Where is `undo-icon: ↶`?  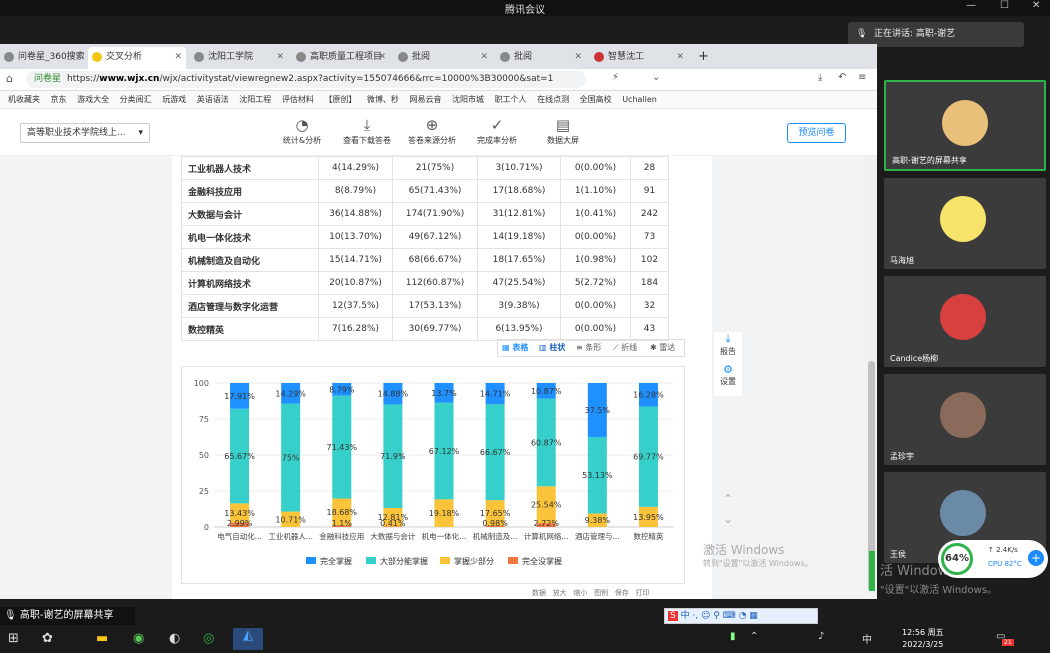 undo-icon: ↶ is located at coordinates (842, 77).